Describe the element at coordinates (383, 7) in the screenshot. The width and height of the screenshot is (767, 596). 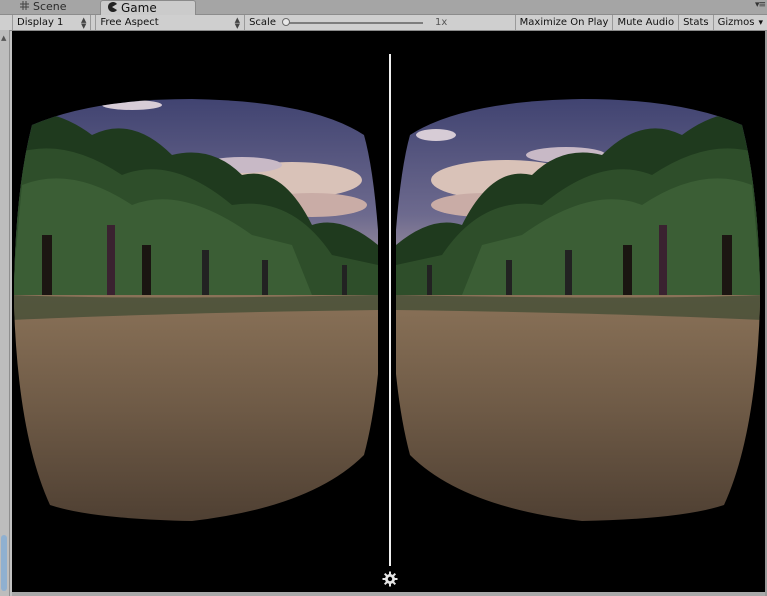
I see `tab-bar: Scene Game ▾≡` at that location.